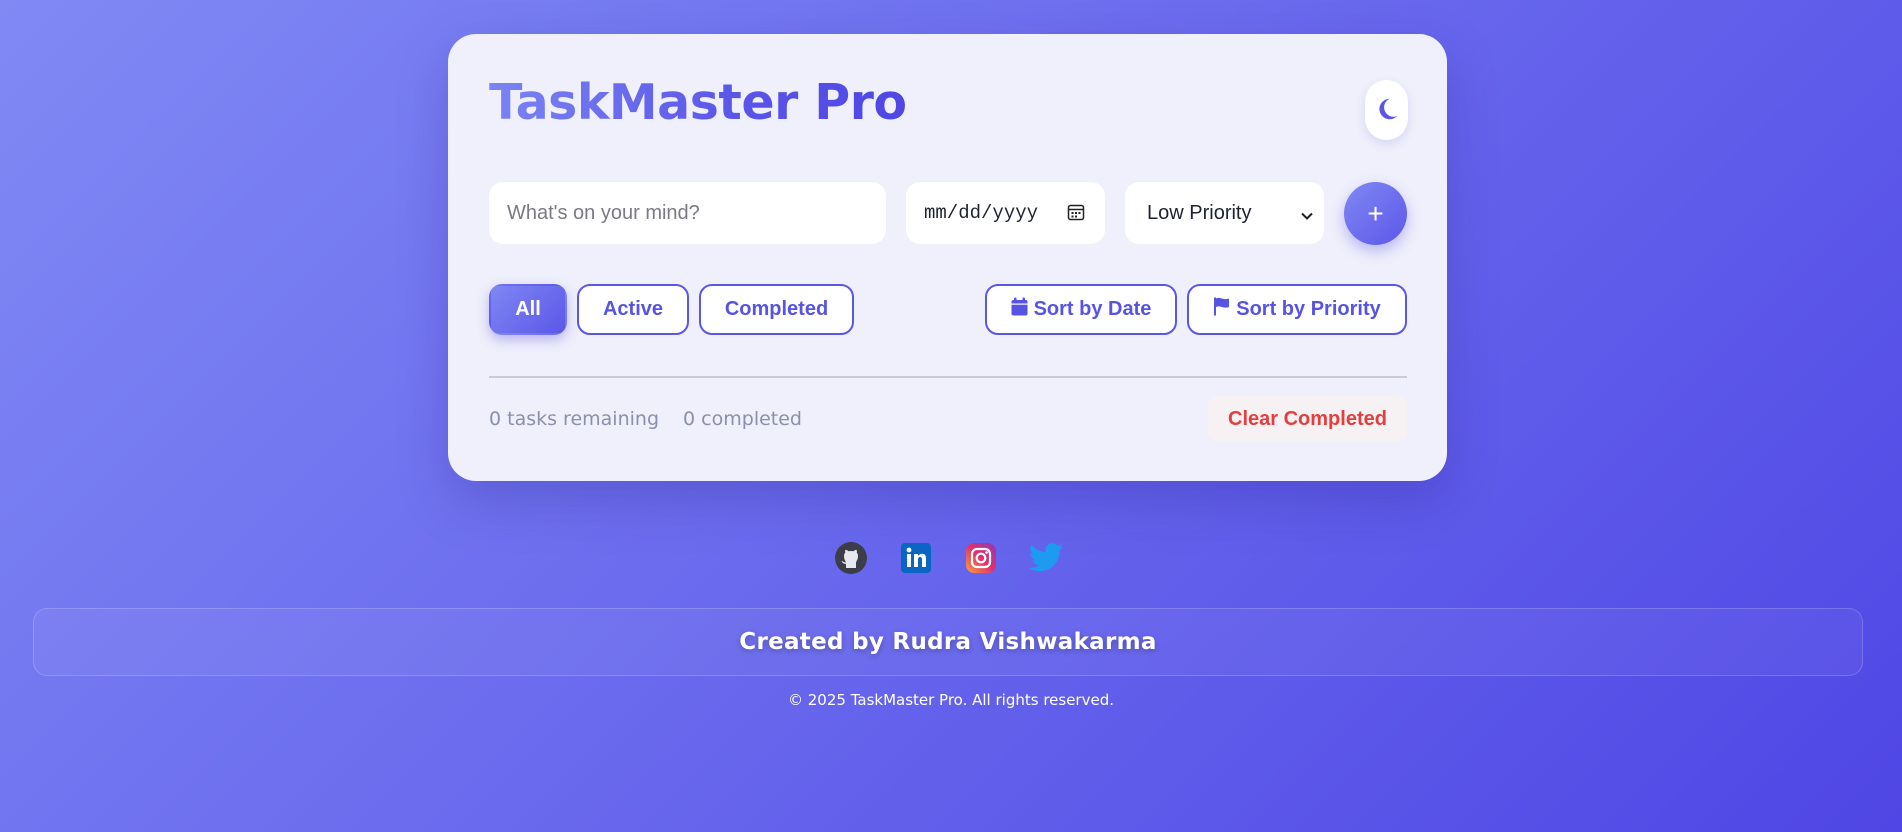  What do you see at coordinates (1307, 419) in the screenshot?
I see `clear-completed-button: Clear Completed` at bounding box center [1307, 419].